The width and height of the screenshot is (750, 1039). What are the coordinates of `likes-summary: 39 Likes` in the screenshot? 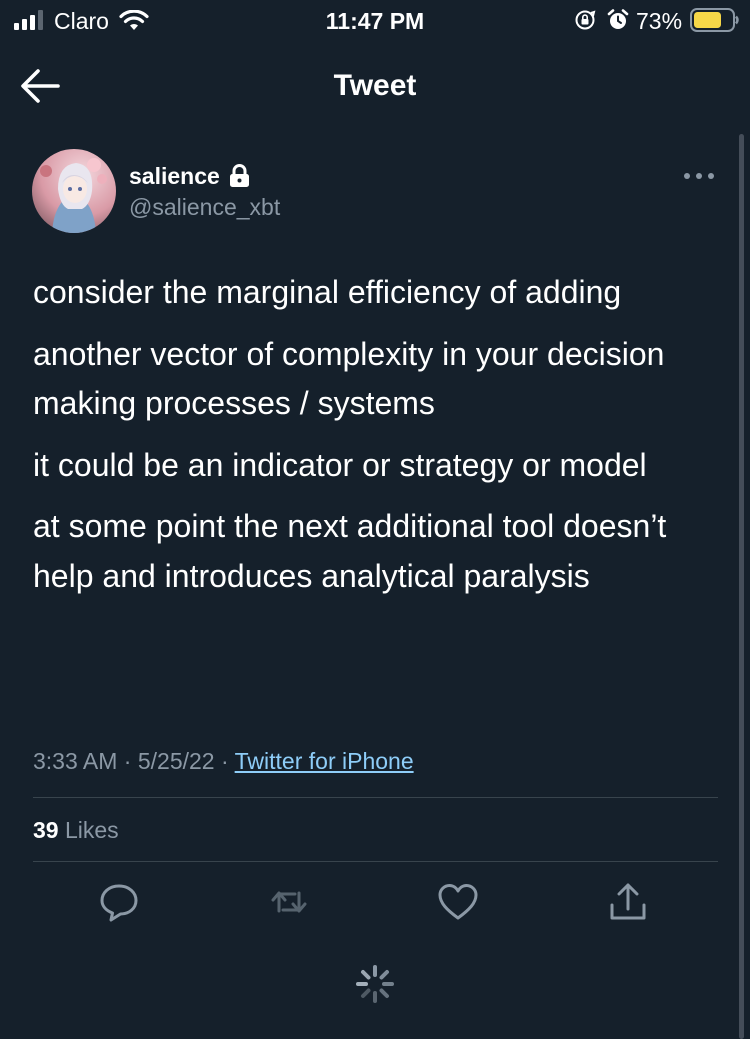 It's located at (76, 830).